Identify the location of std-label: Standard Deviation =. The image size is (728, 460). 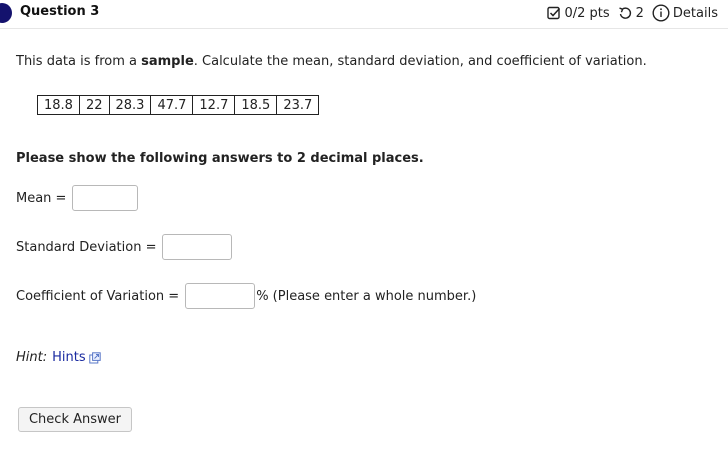
(86, 247).